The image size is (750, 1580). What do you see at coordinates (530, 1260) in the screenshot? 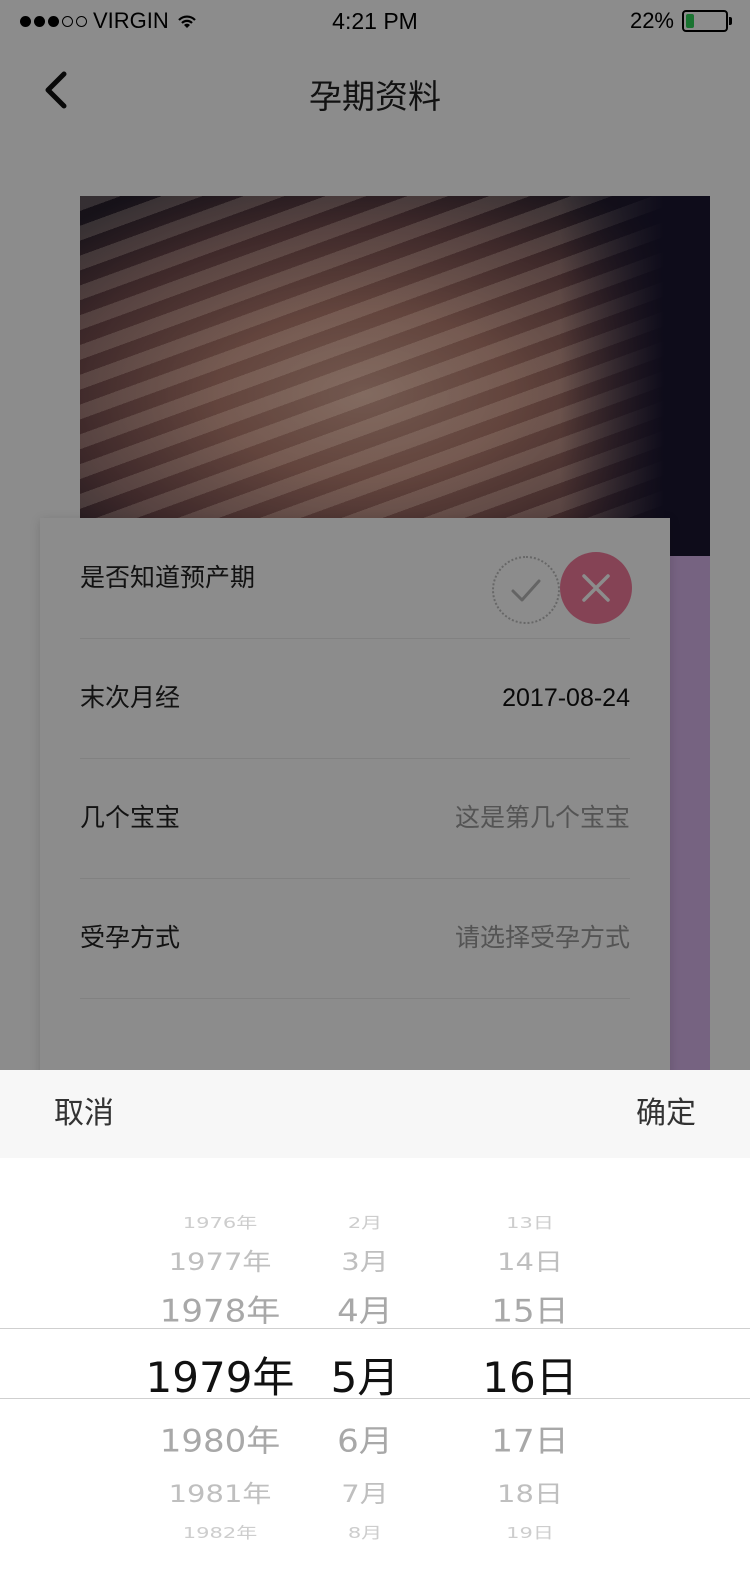
I see `wheel-item: 14日` at bounding box center [530, 1260].